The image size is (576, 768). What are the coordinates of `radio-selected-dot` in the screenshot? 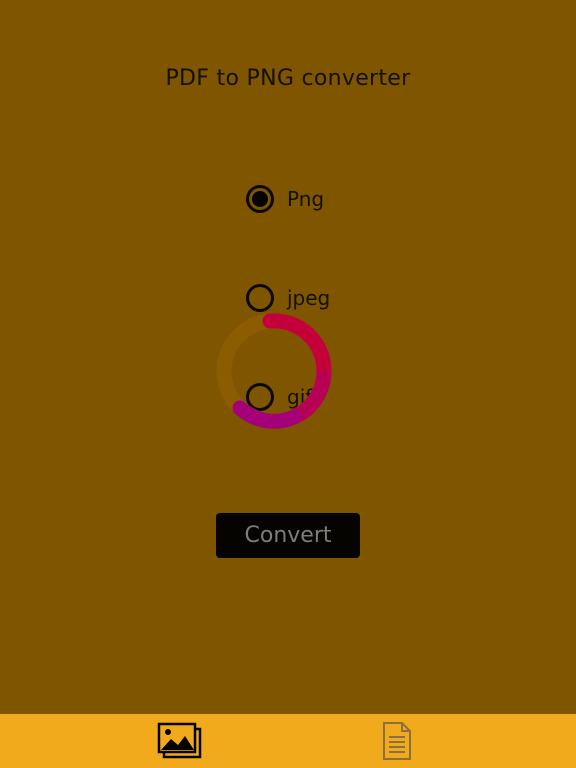 It's located at (260, 199).